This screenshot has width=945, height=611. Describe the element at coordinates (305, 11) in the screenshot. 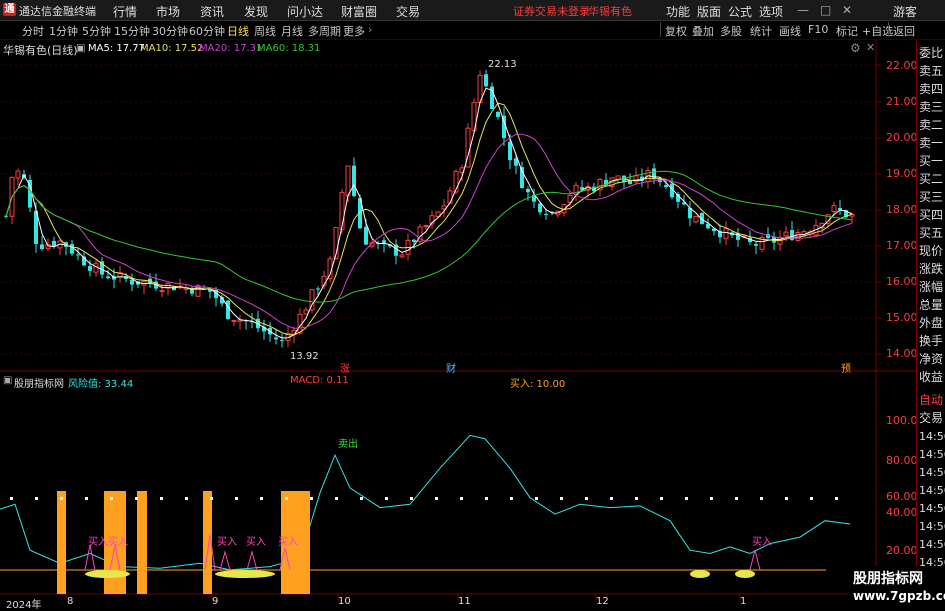

I see `menu-ask: 问小达` at that location.